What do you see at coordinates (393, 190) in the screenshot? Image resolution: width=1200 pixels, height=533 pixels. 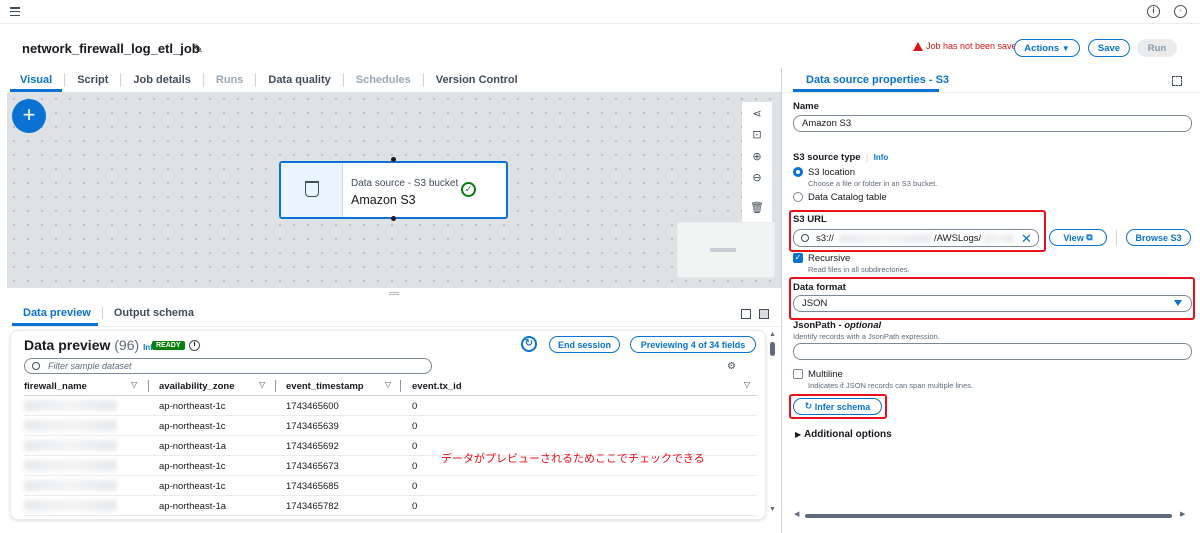 I see `s3-source-node: Data source - S3 bucket Amazon S3 ✓` at bounding box center [393, 190].